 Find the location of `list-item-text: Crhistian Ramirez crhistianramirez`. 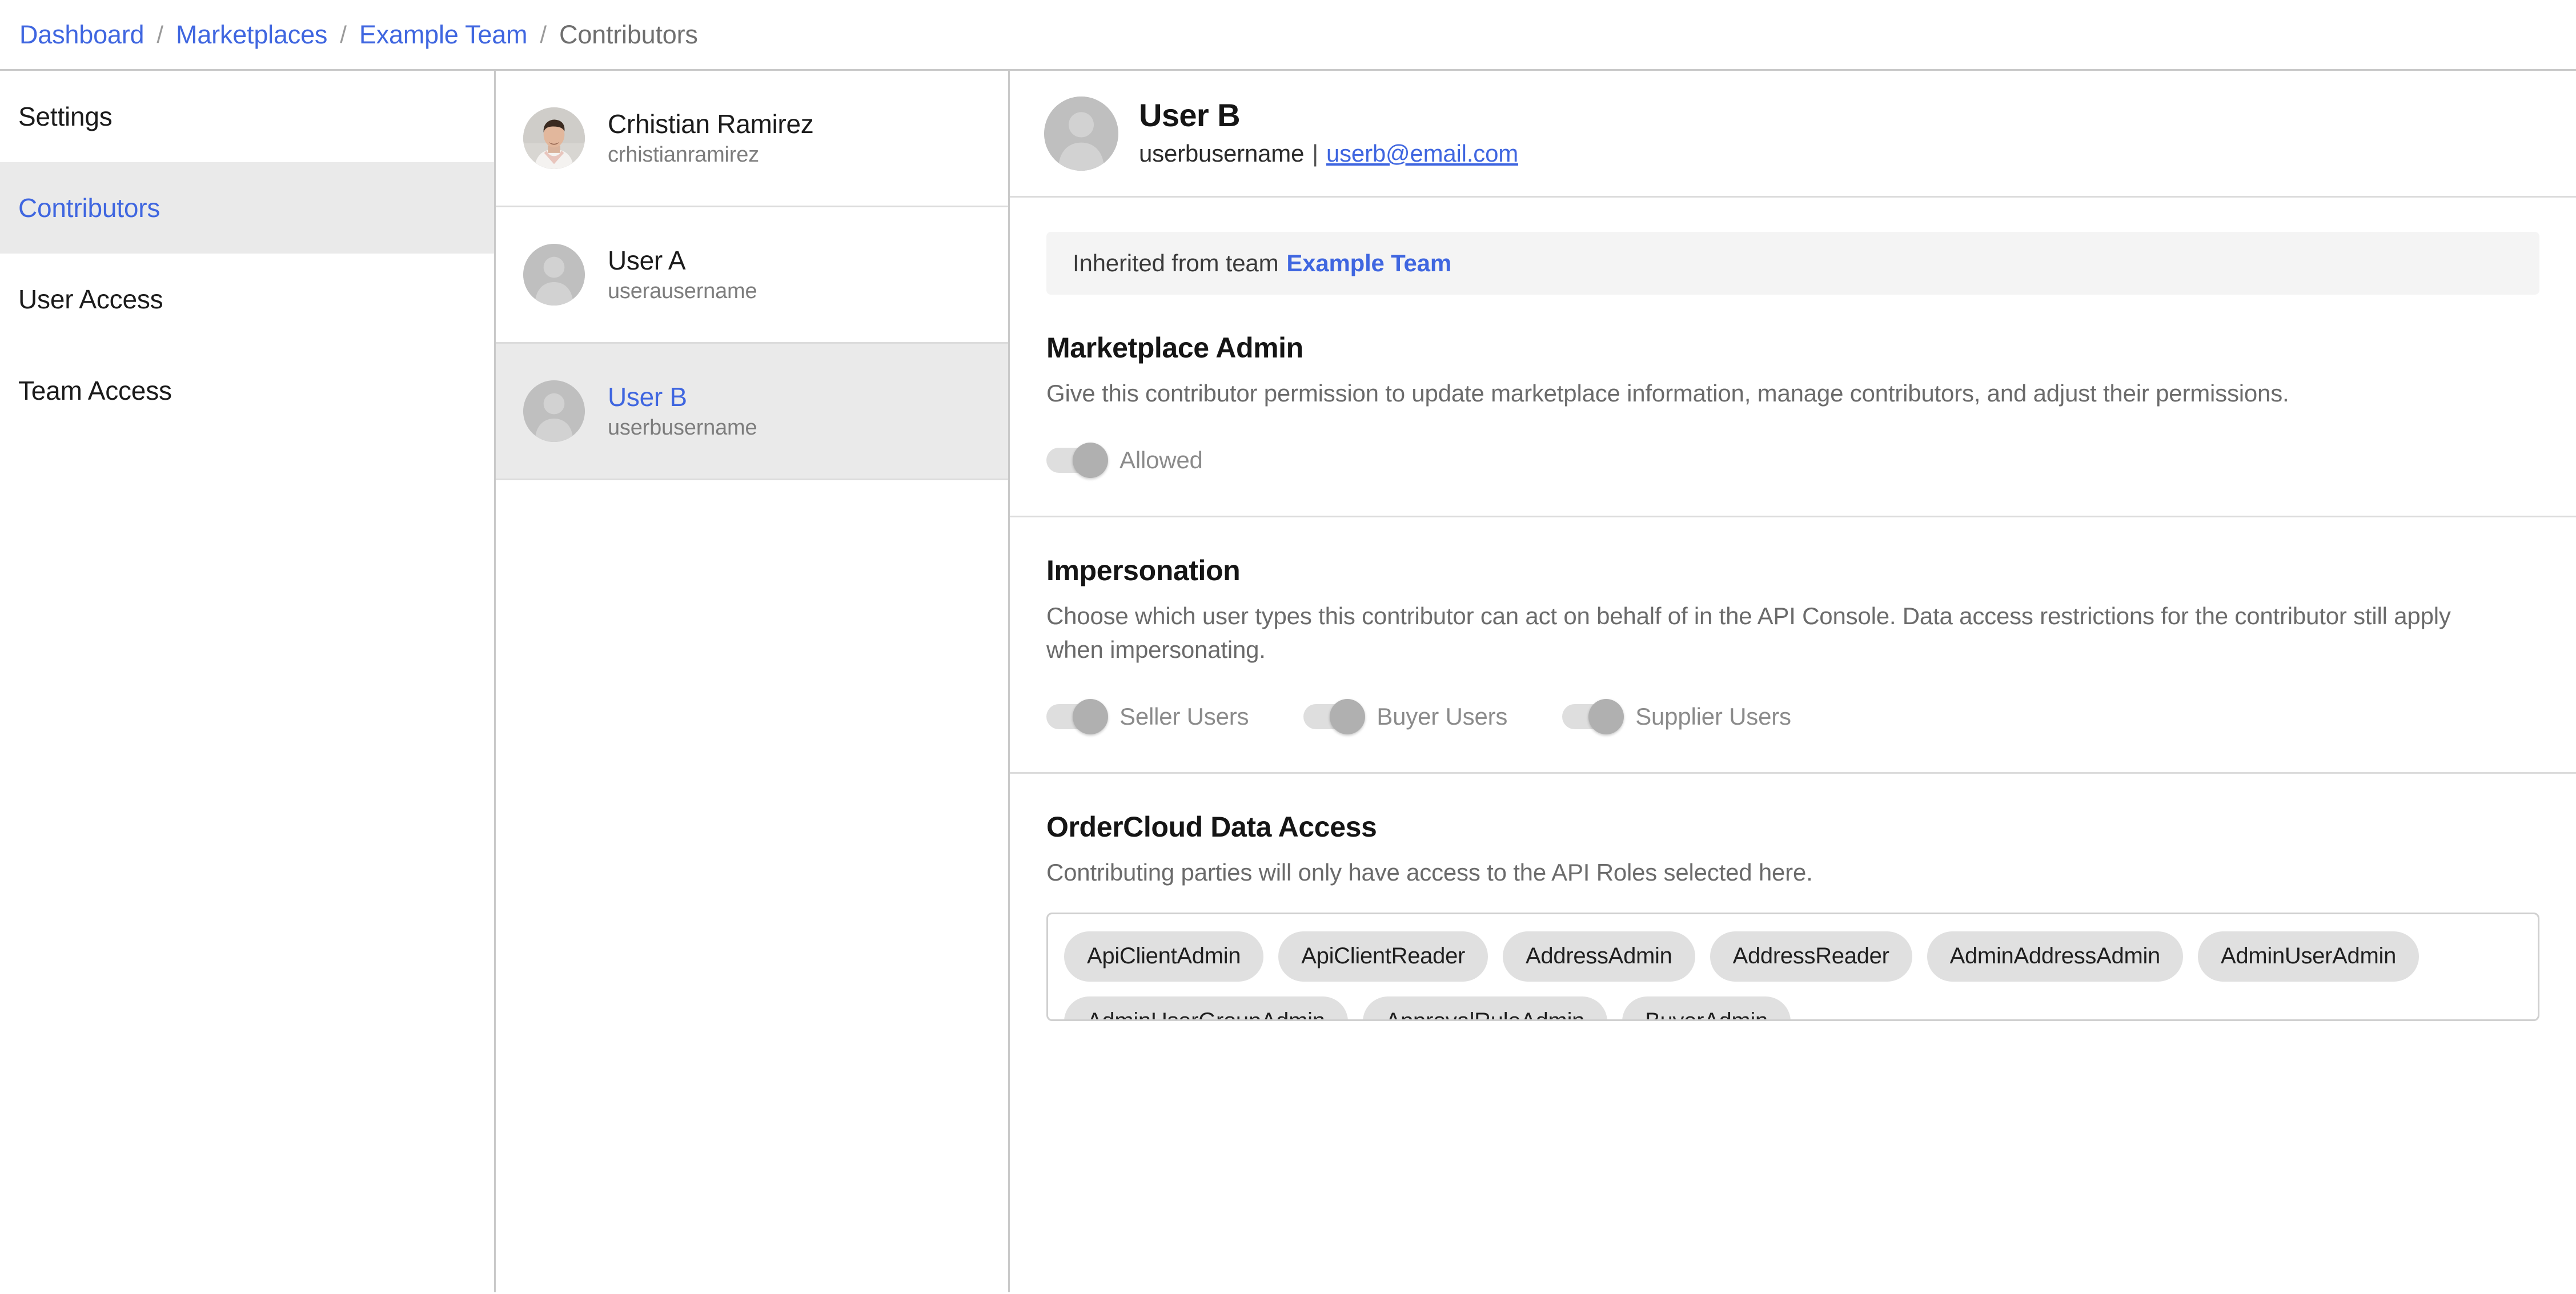

list-item-text: Crhistian Ramirez crhistianramirez is located at coordinates (711, 138).